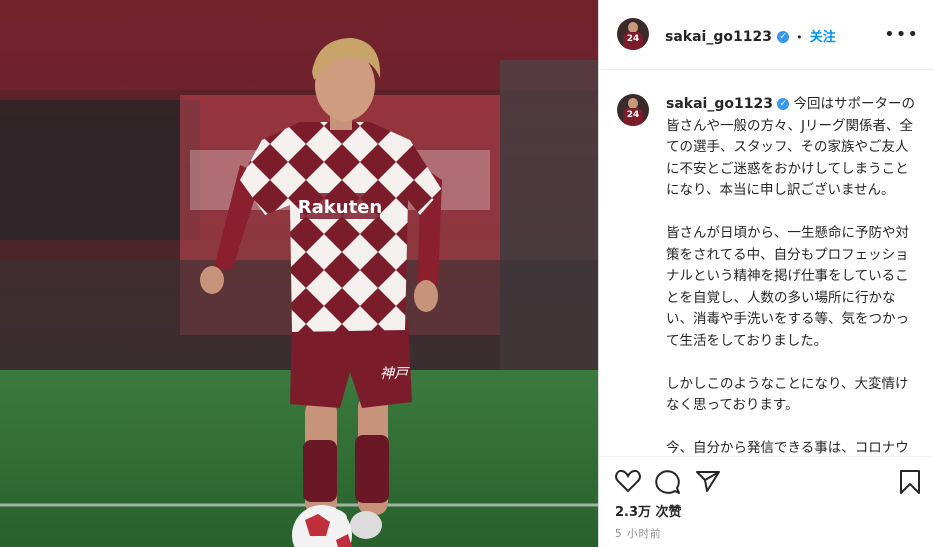 This screenshot has width=934, height=547. I want to click on caption-username: sakai_go1123, so click(719, 104).